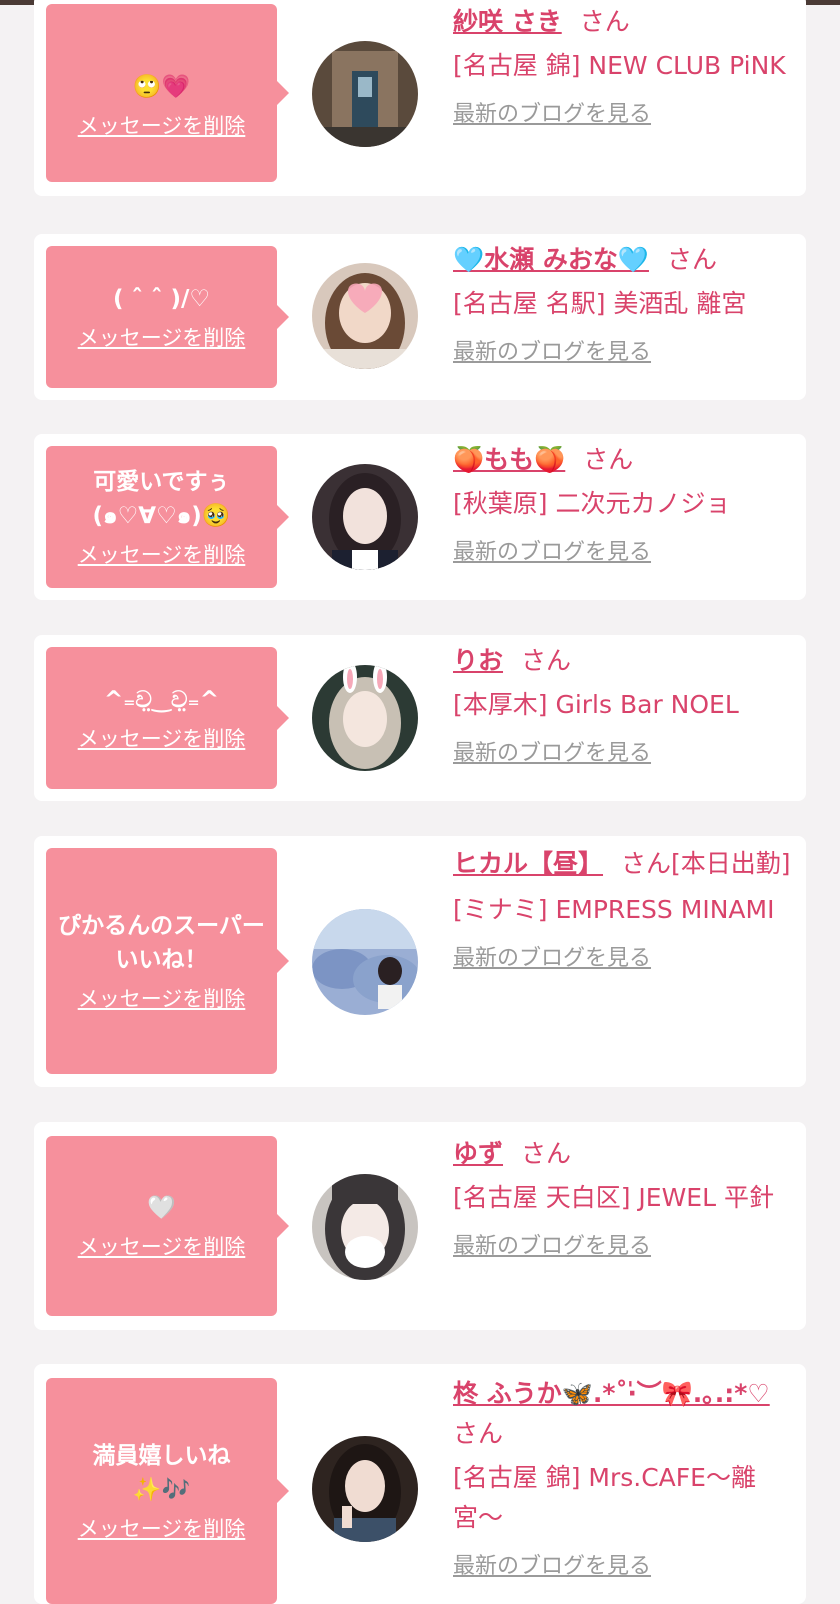  Describe the element at coordinates (167, 1226) in the screenshot. I see `message-bubble: 🤍 メッセージを削除` at that location.